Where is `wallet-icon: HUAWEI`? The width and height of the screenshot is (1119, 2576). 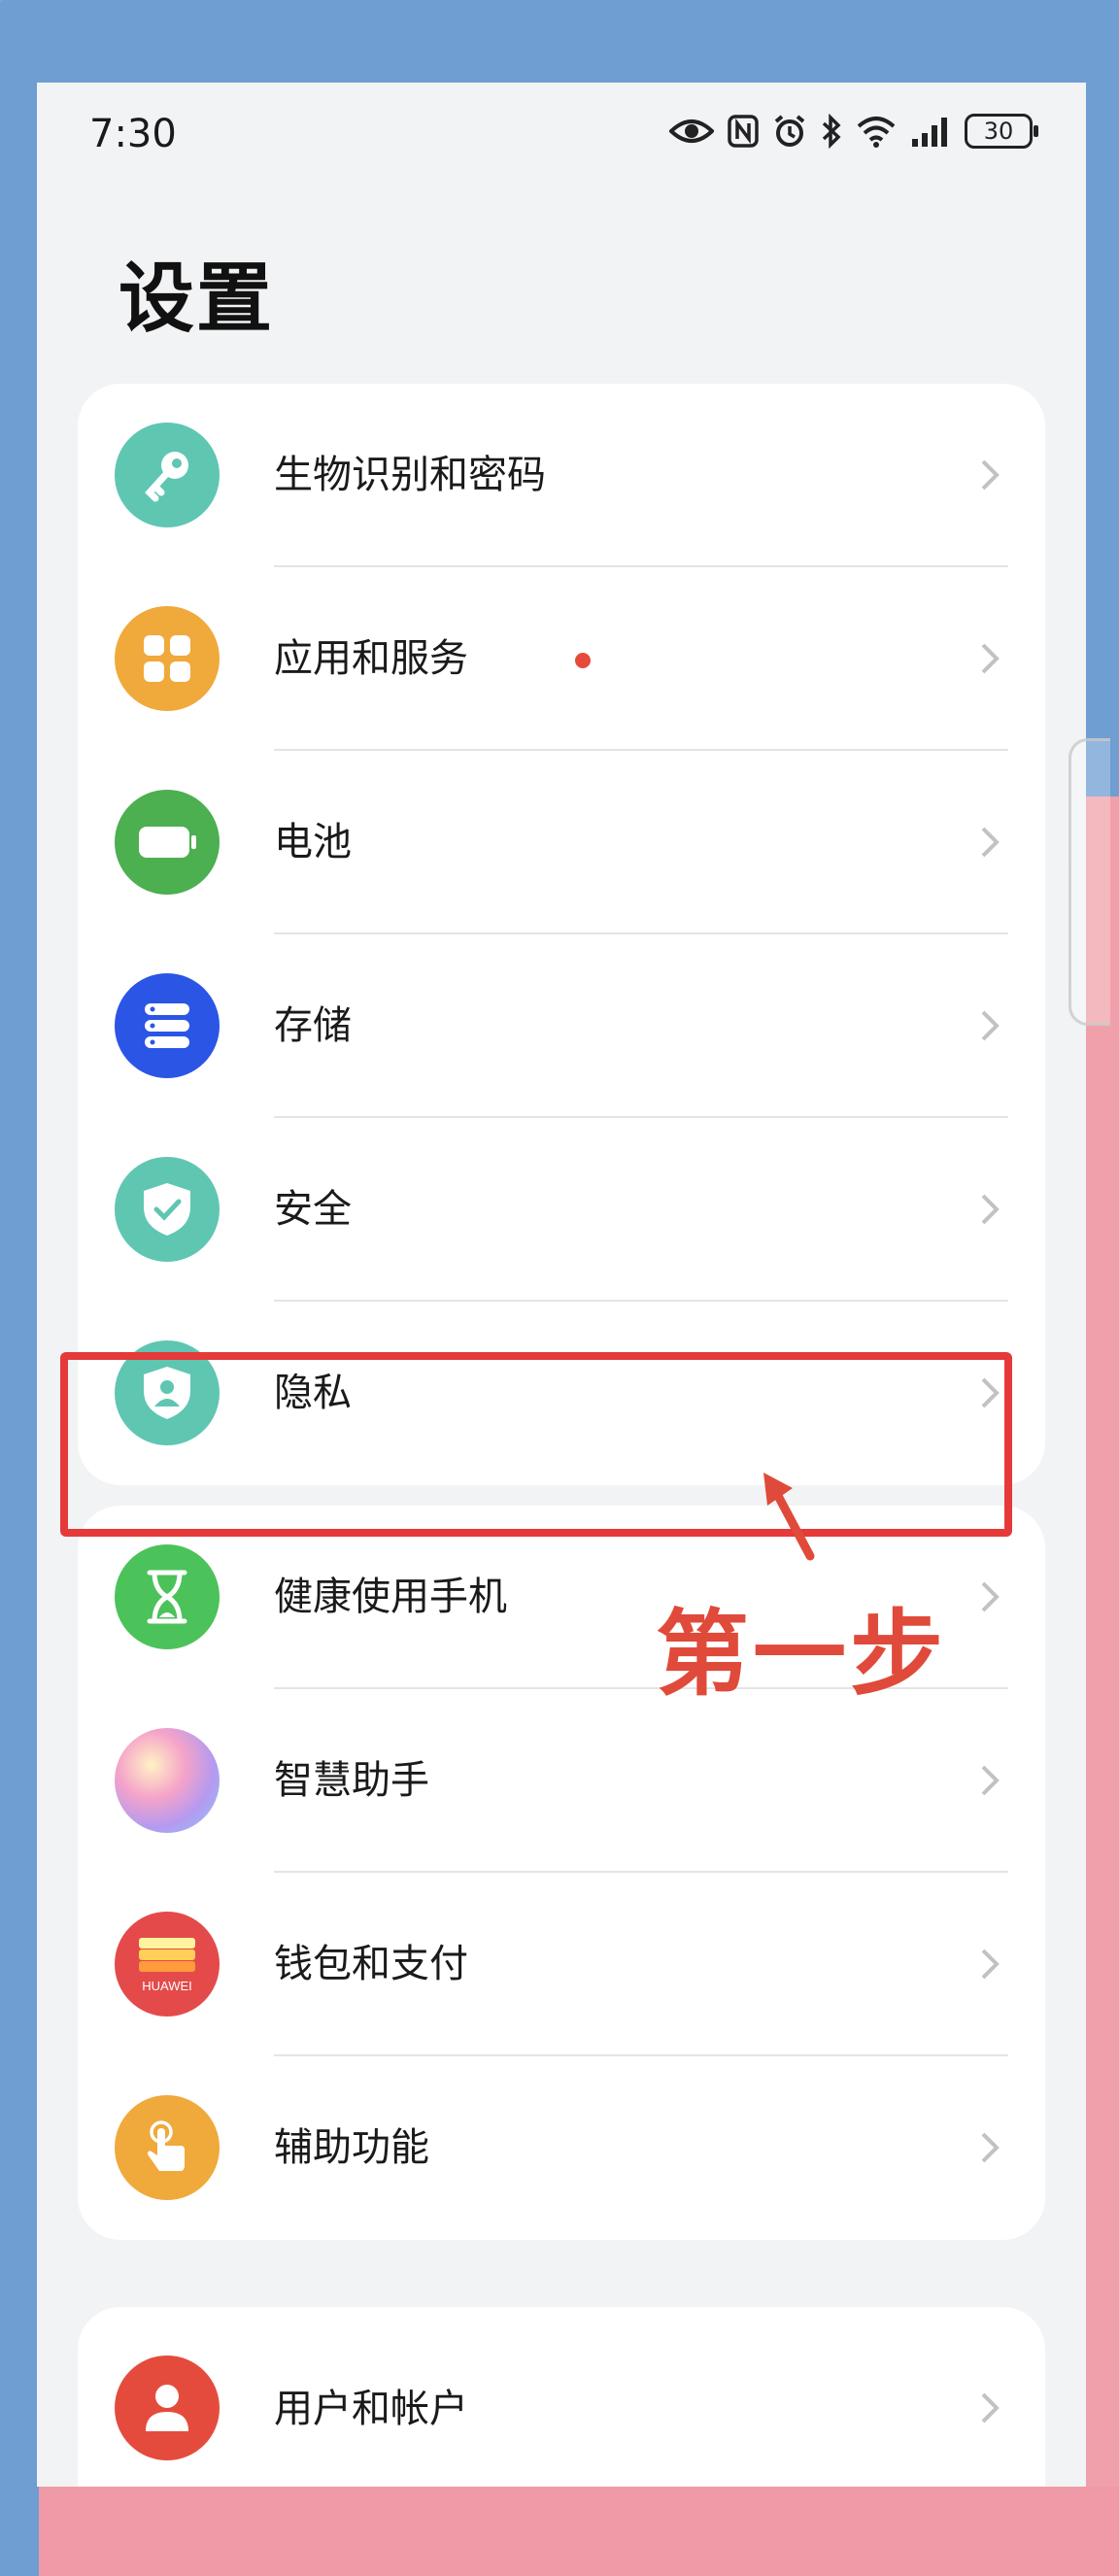
wallet-icon: HUAWEI is located at coordinates (167, 1964).